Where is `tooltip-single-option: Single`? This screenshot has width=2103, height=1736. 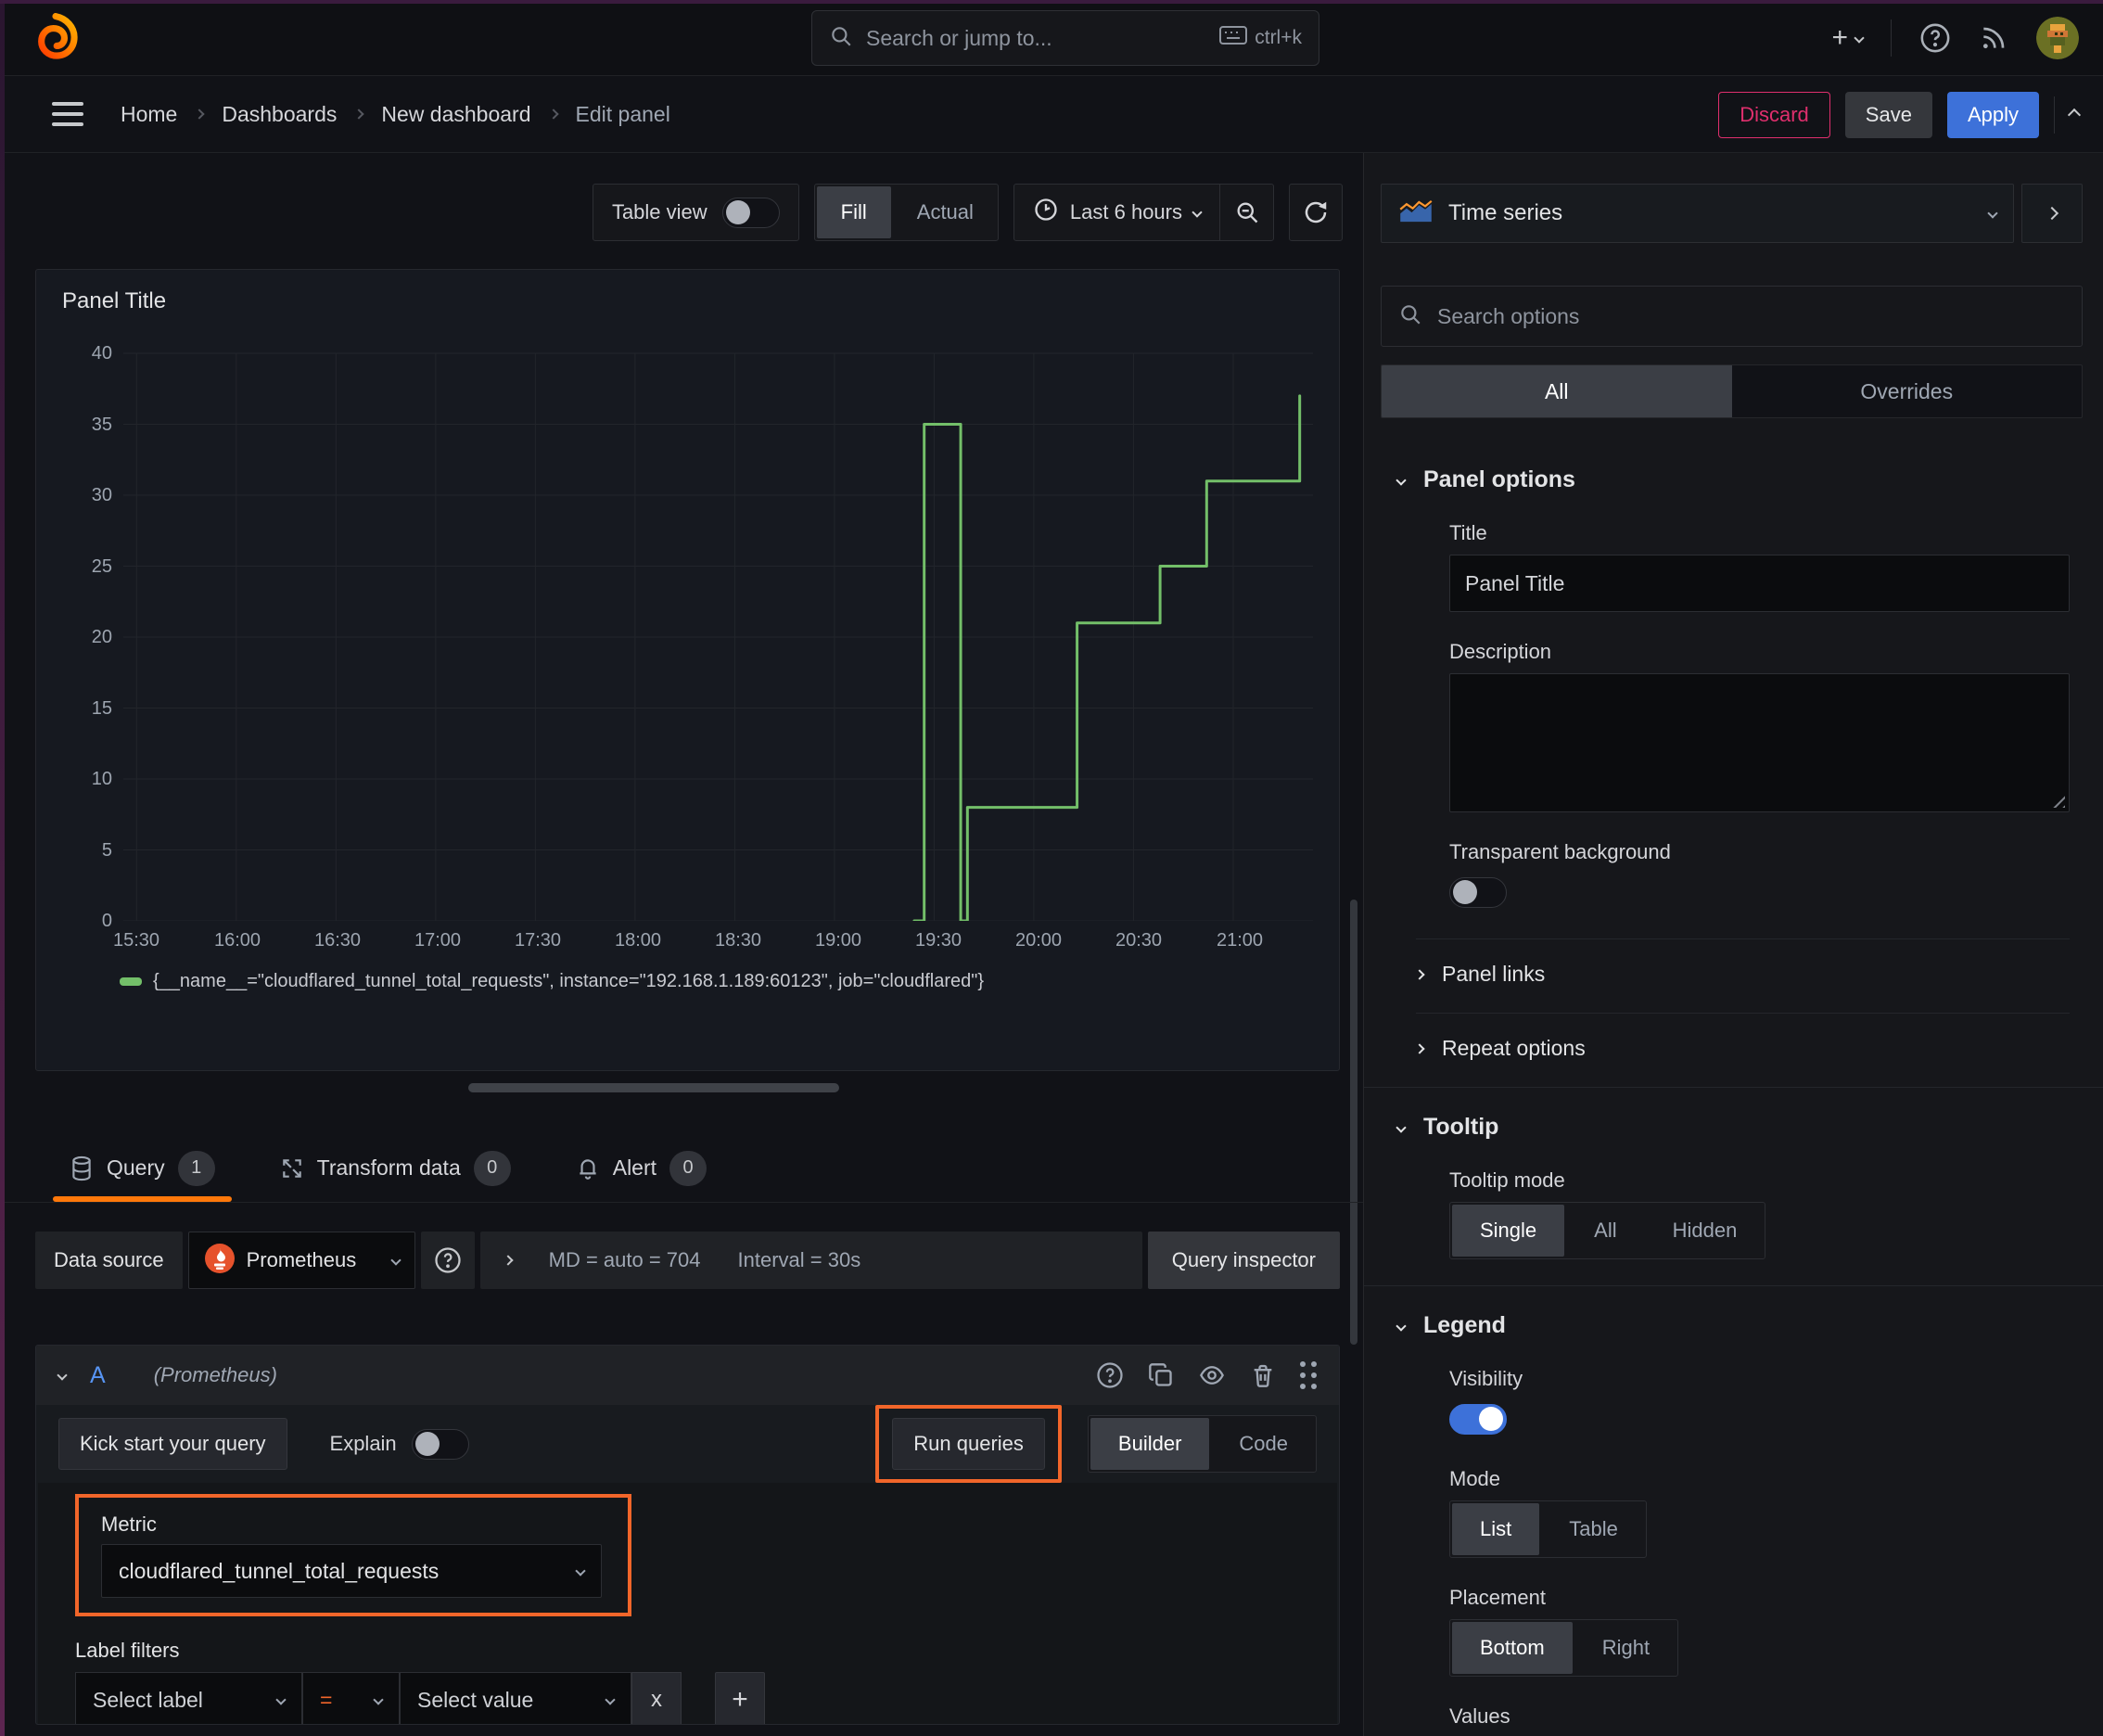
tooltip-single-option: Single is located at coordinates (1508, 1231).